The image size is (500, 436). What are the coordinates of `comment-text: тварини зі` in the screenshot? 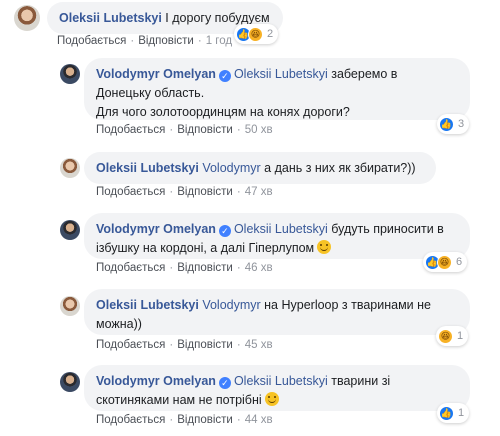 It's located at (359, 381).